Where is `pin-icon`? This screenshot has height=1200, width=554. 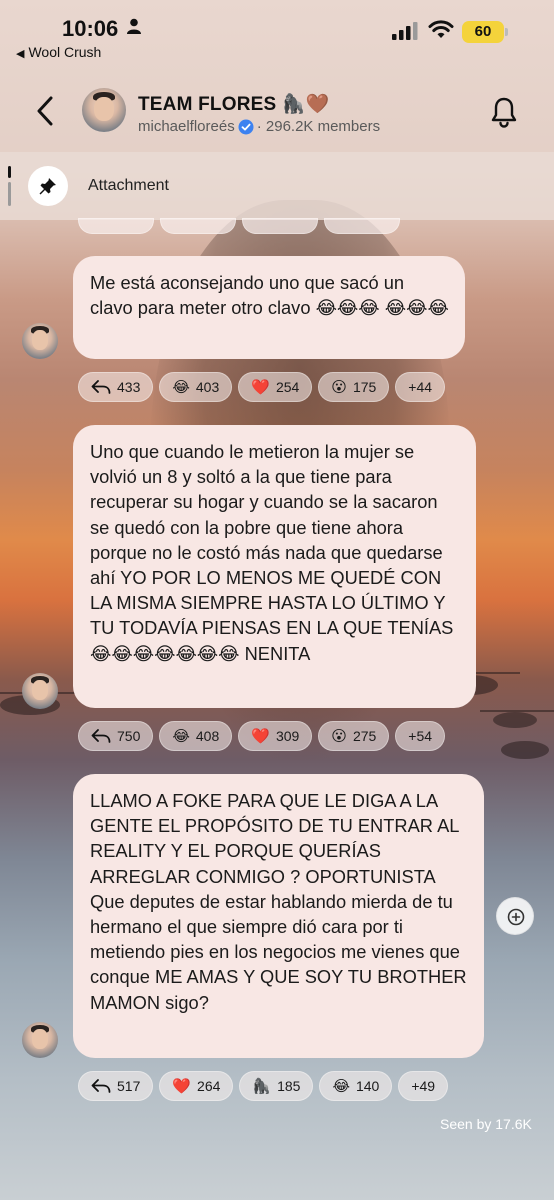
pin-icon is located at coordinates (47, 186).